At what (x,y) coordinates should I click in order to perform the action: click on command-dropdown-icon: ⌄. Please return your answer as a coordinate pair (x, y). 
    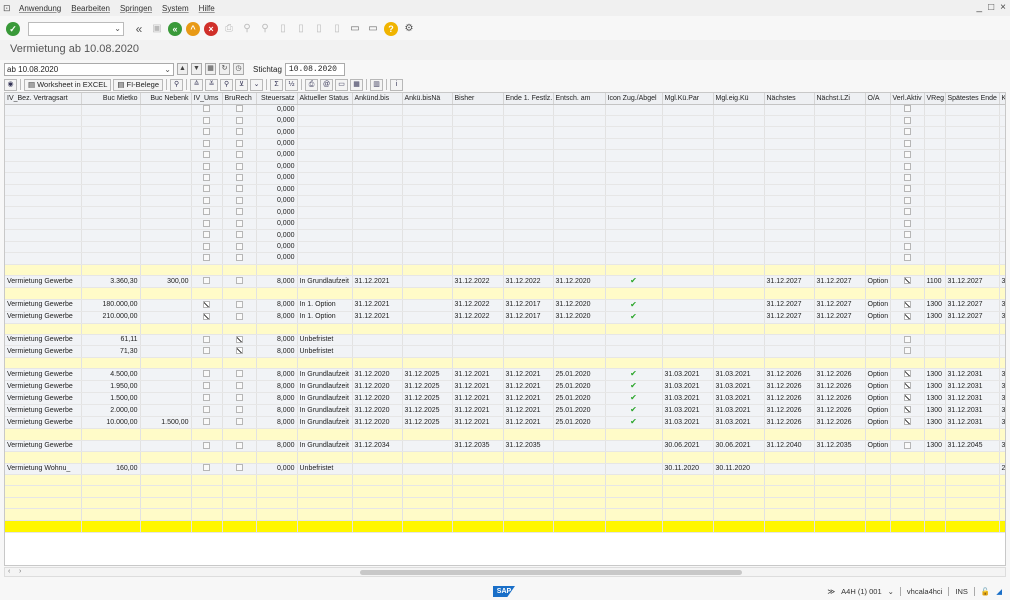
    Looking at the image, I should click on (117, 28).